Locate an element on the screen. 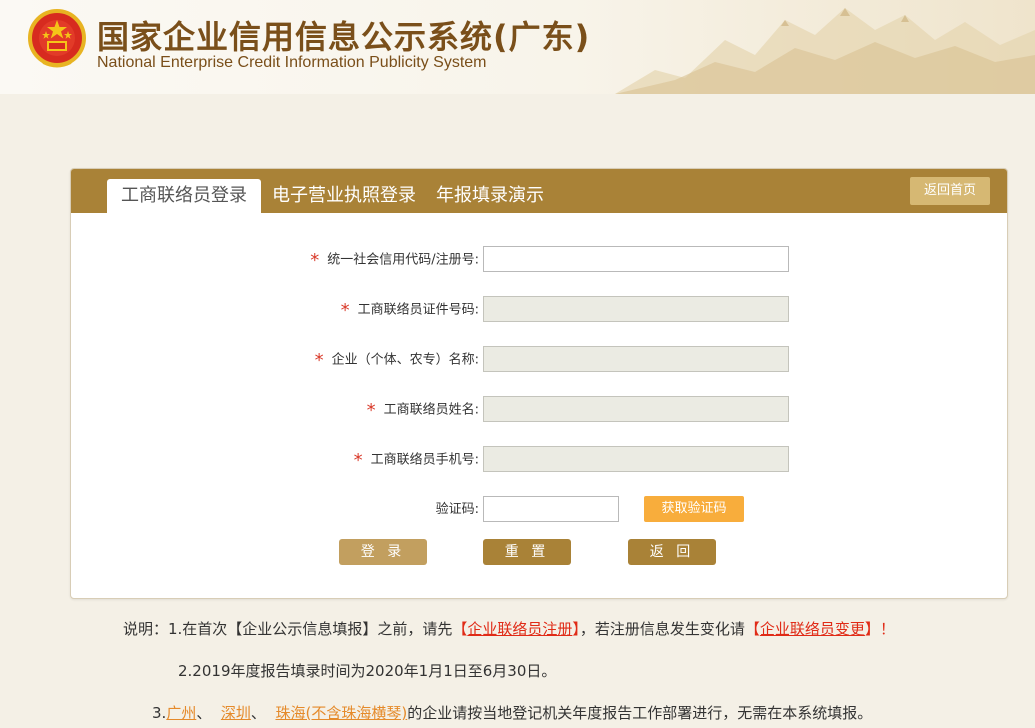 Image resolution: width=1035 pixels, height=728 pixels. reset-button: 重 置 is located at coordinates (527, 552).